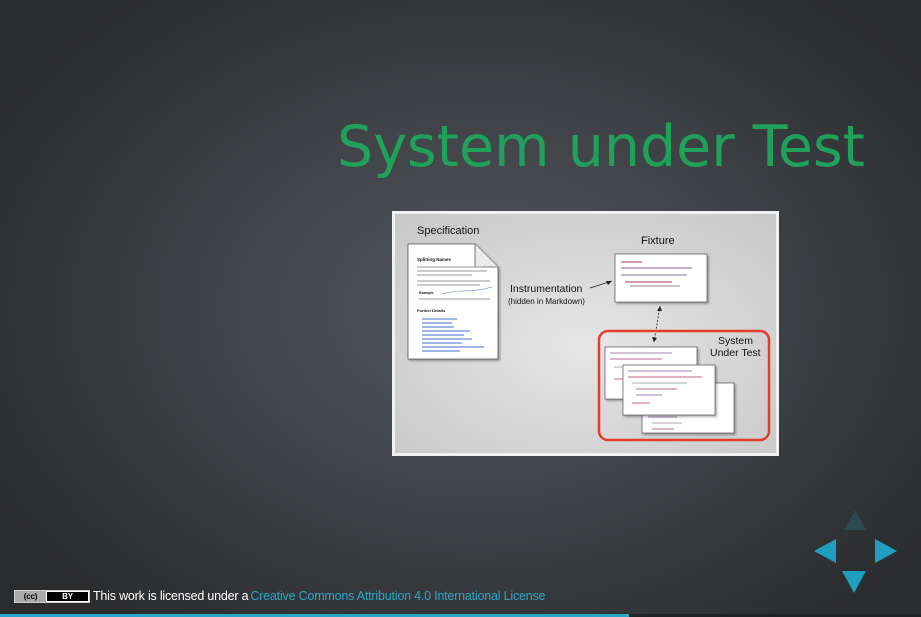 The image size is (921, 617). Describe the element at coordinates (67, 596) in the screenshot. I see `cc-badge-right: BY` at that location.